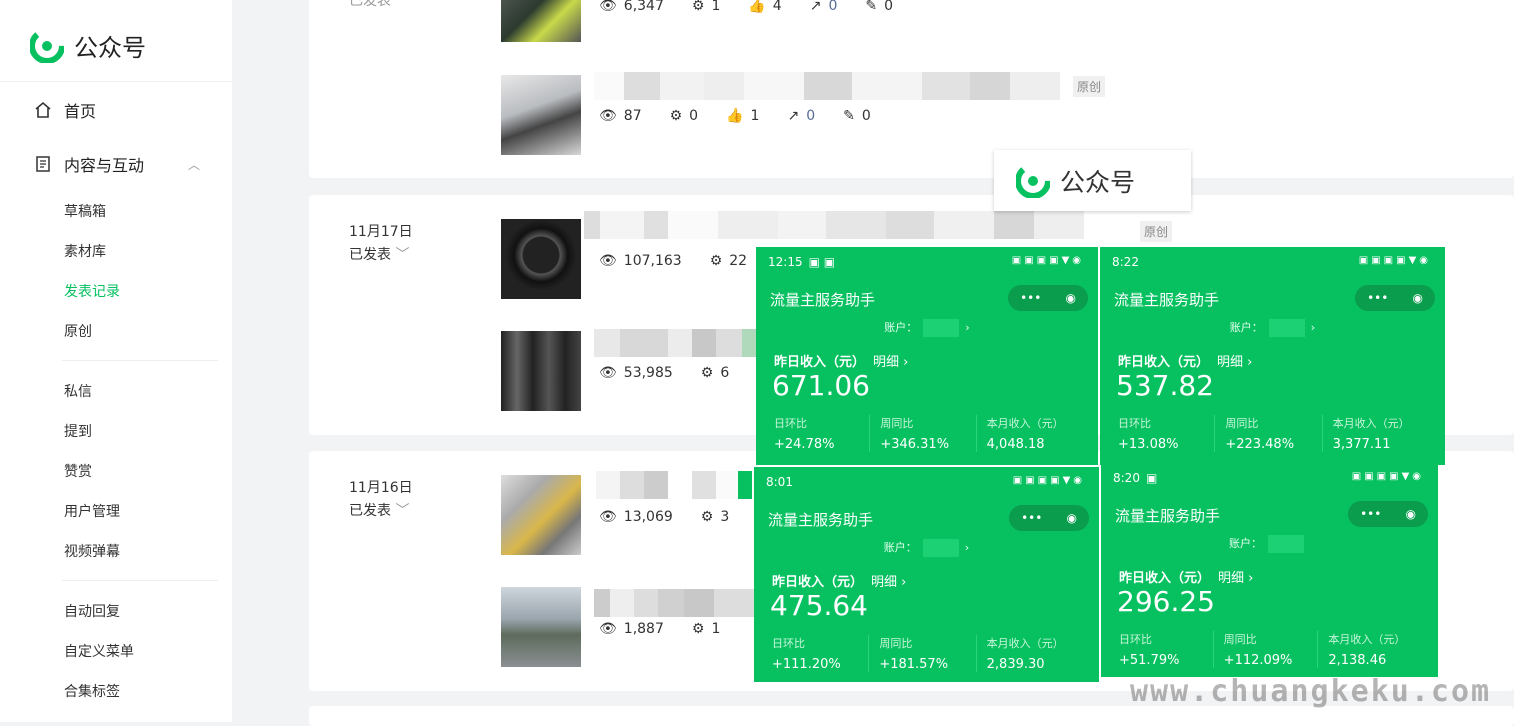 This screenshot has width=1514, height=726. I want to click on comments-stat: ✎ 0, so click(857, 116).